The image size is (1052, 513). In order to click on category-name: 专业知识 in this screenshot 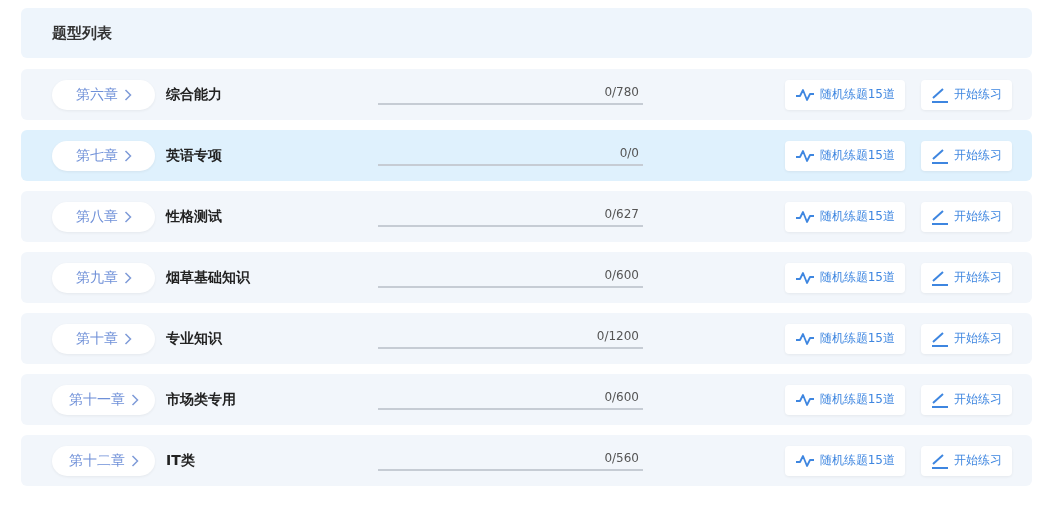, I will do `click(194, 338)`.